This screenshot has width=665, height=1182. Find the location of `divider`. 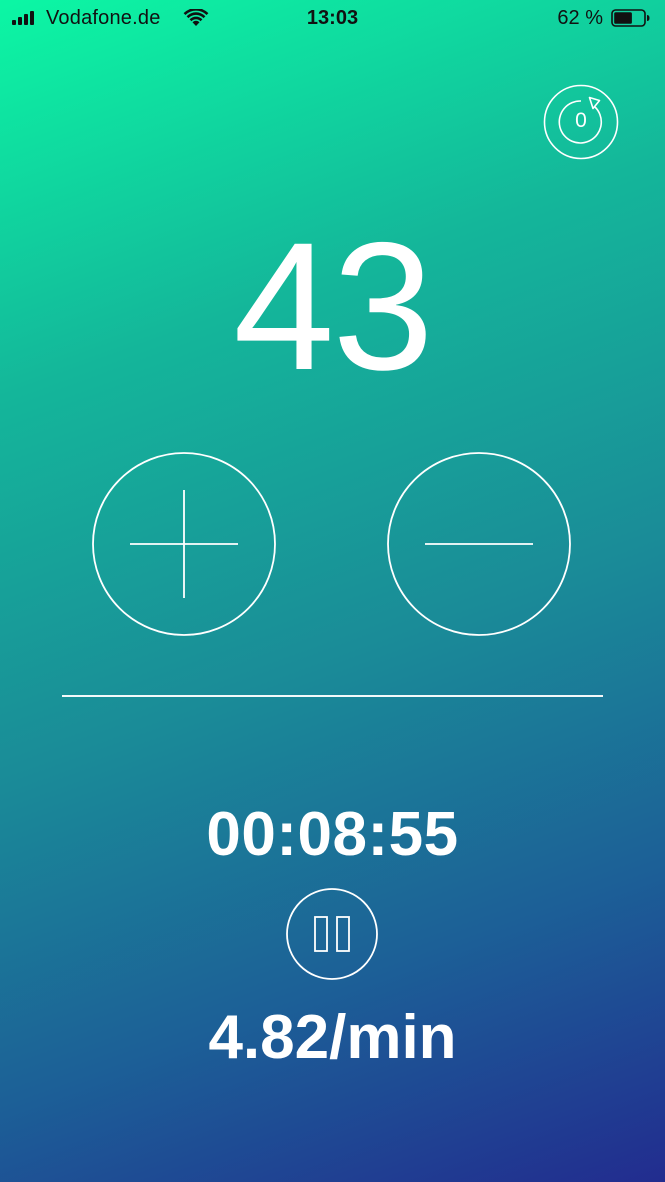

divider is located at coordinates (332, 696).